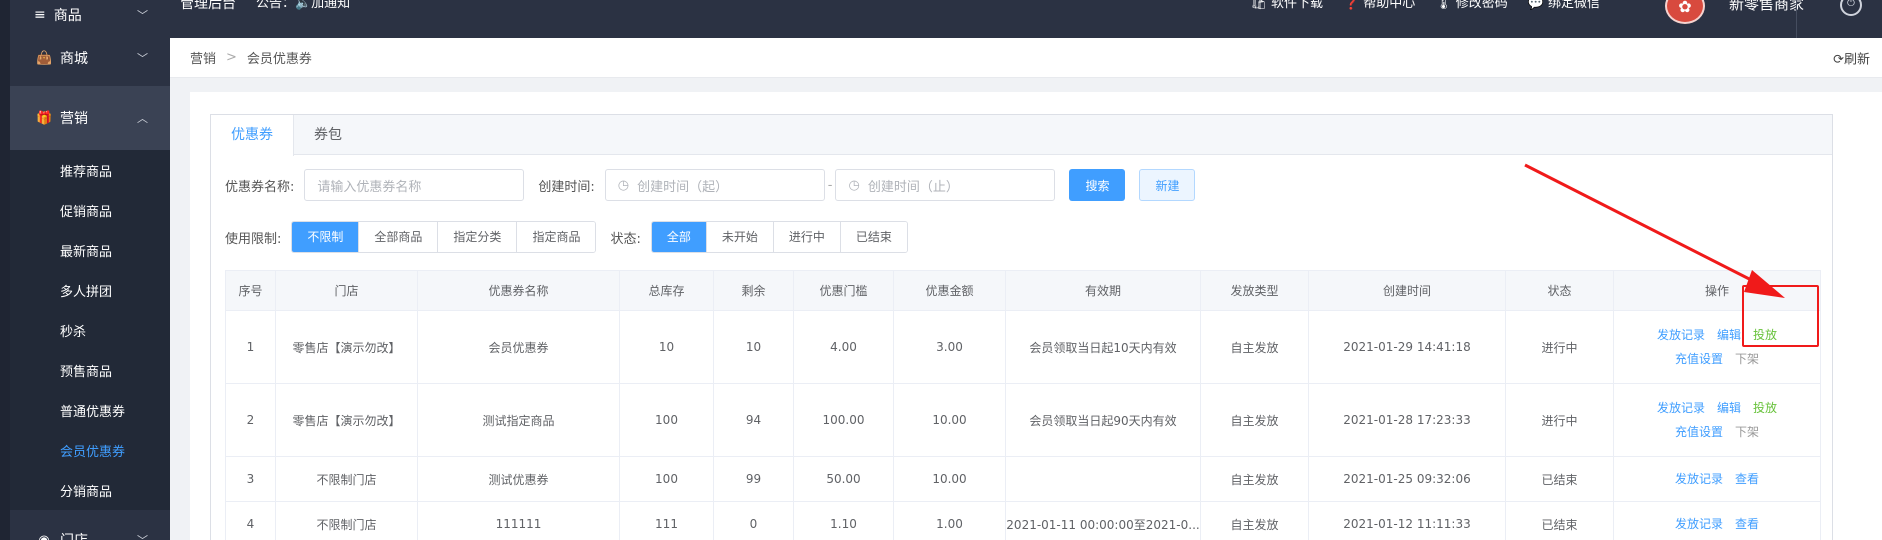 The image size is (1882, 540). Describe the element at coordinates (1559, 290) in the screenshot. I see `col-header: 状态` at that location.